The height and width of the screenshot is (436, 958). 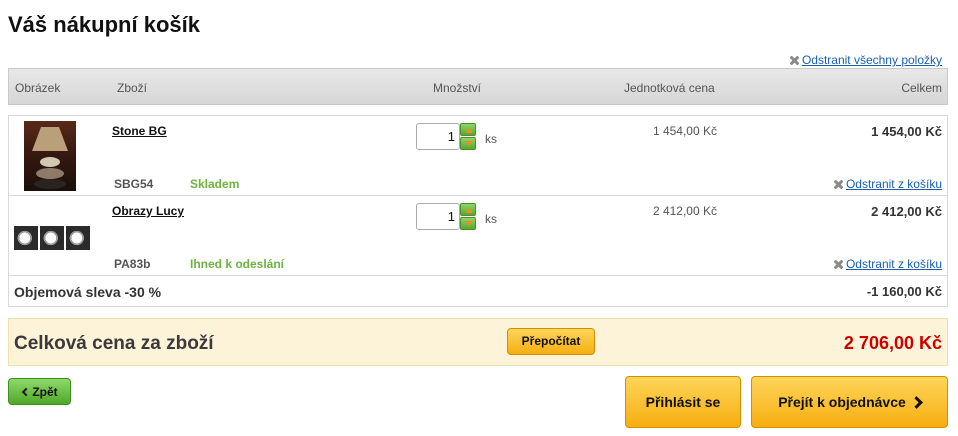 What do you see at coordinates (237, 264) in the screenshot?
I see `availability-status: Ihned k odeslání` at bounding box center [237, 264].